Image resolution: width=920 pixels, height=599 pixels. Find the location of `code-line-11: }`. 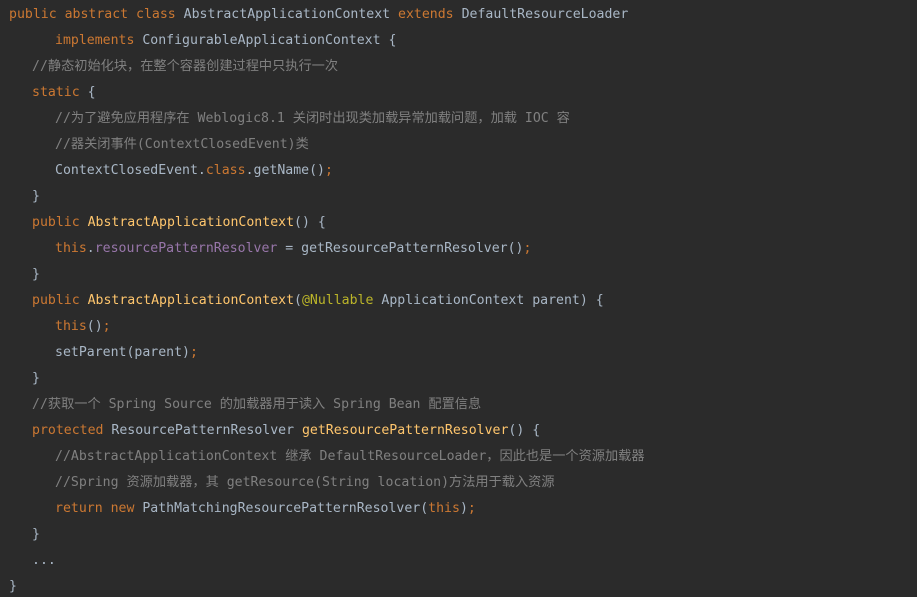

code-line-11: } is located at coordinates (458, 277).